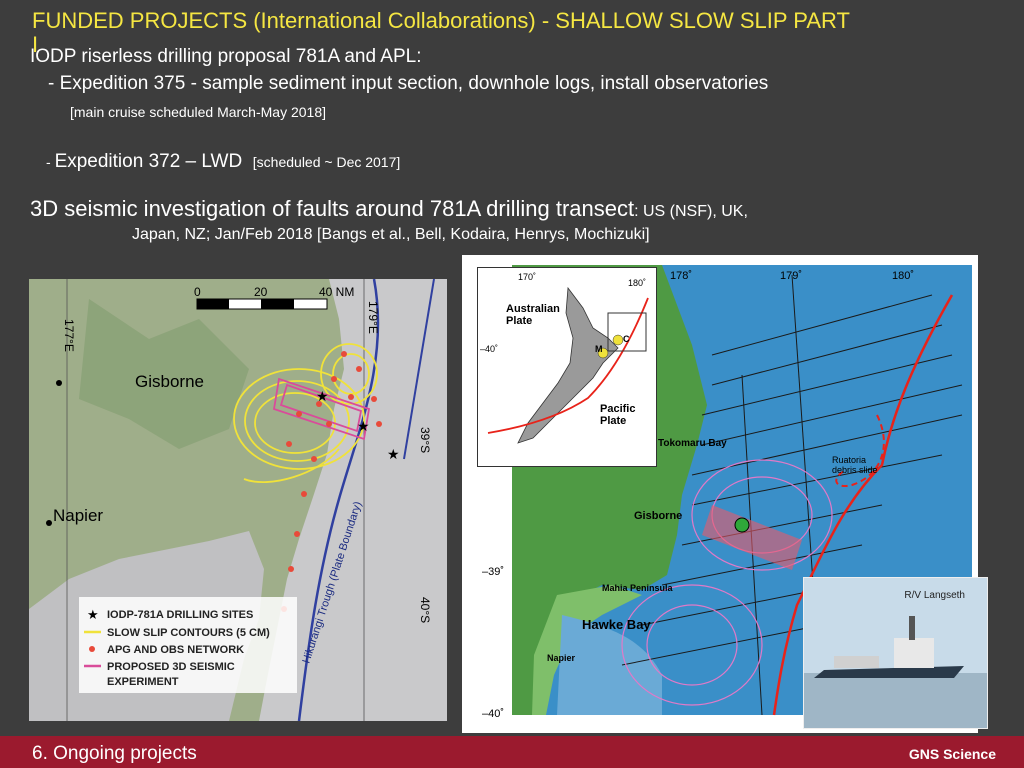 The height and width of the screenshot is (768, 1024). Describe the element at coordinates (618, 340) in the screenshot. I see `c-marker` at that location.